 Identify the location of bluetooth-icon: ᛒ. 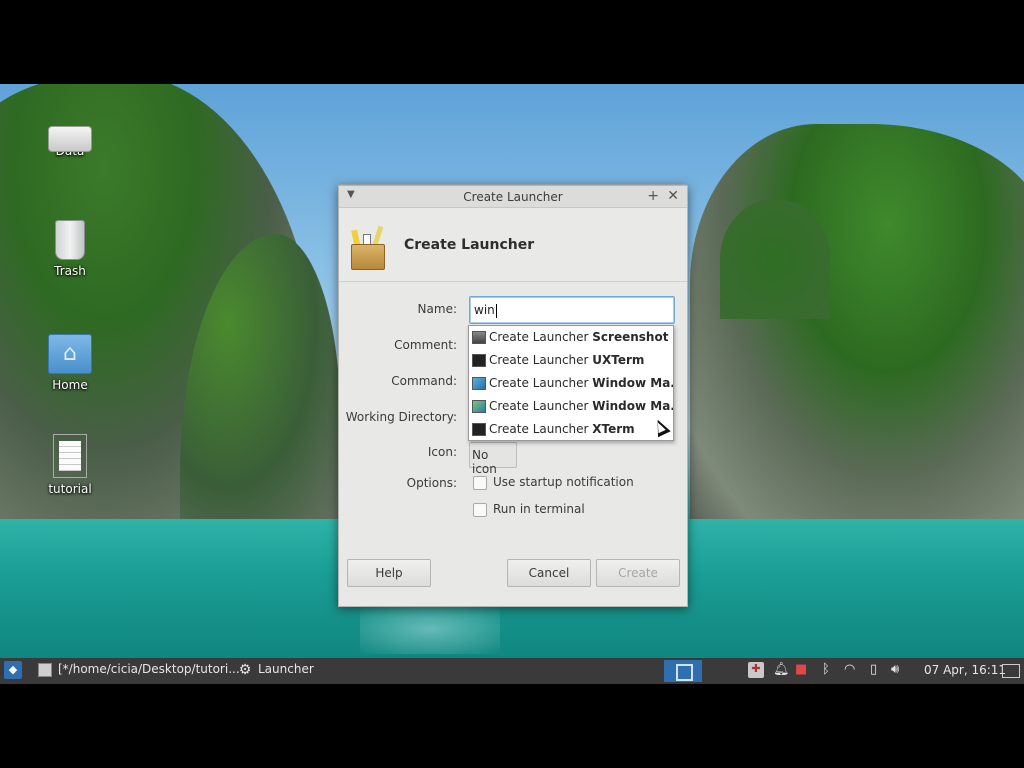
(826, 669).